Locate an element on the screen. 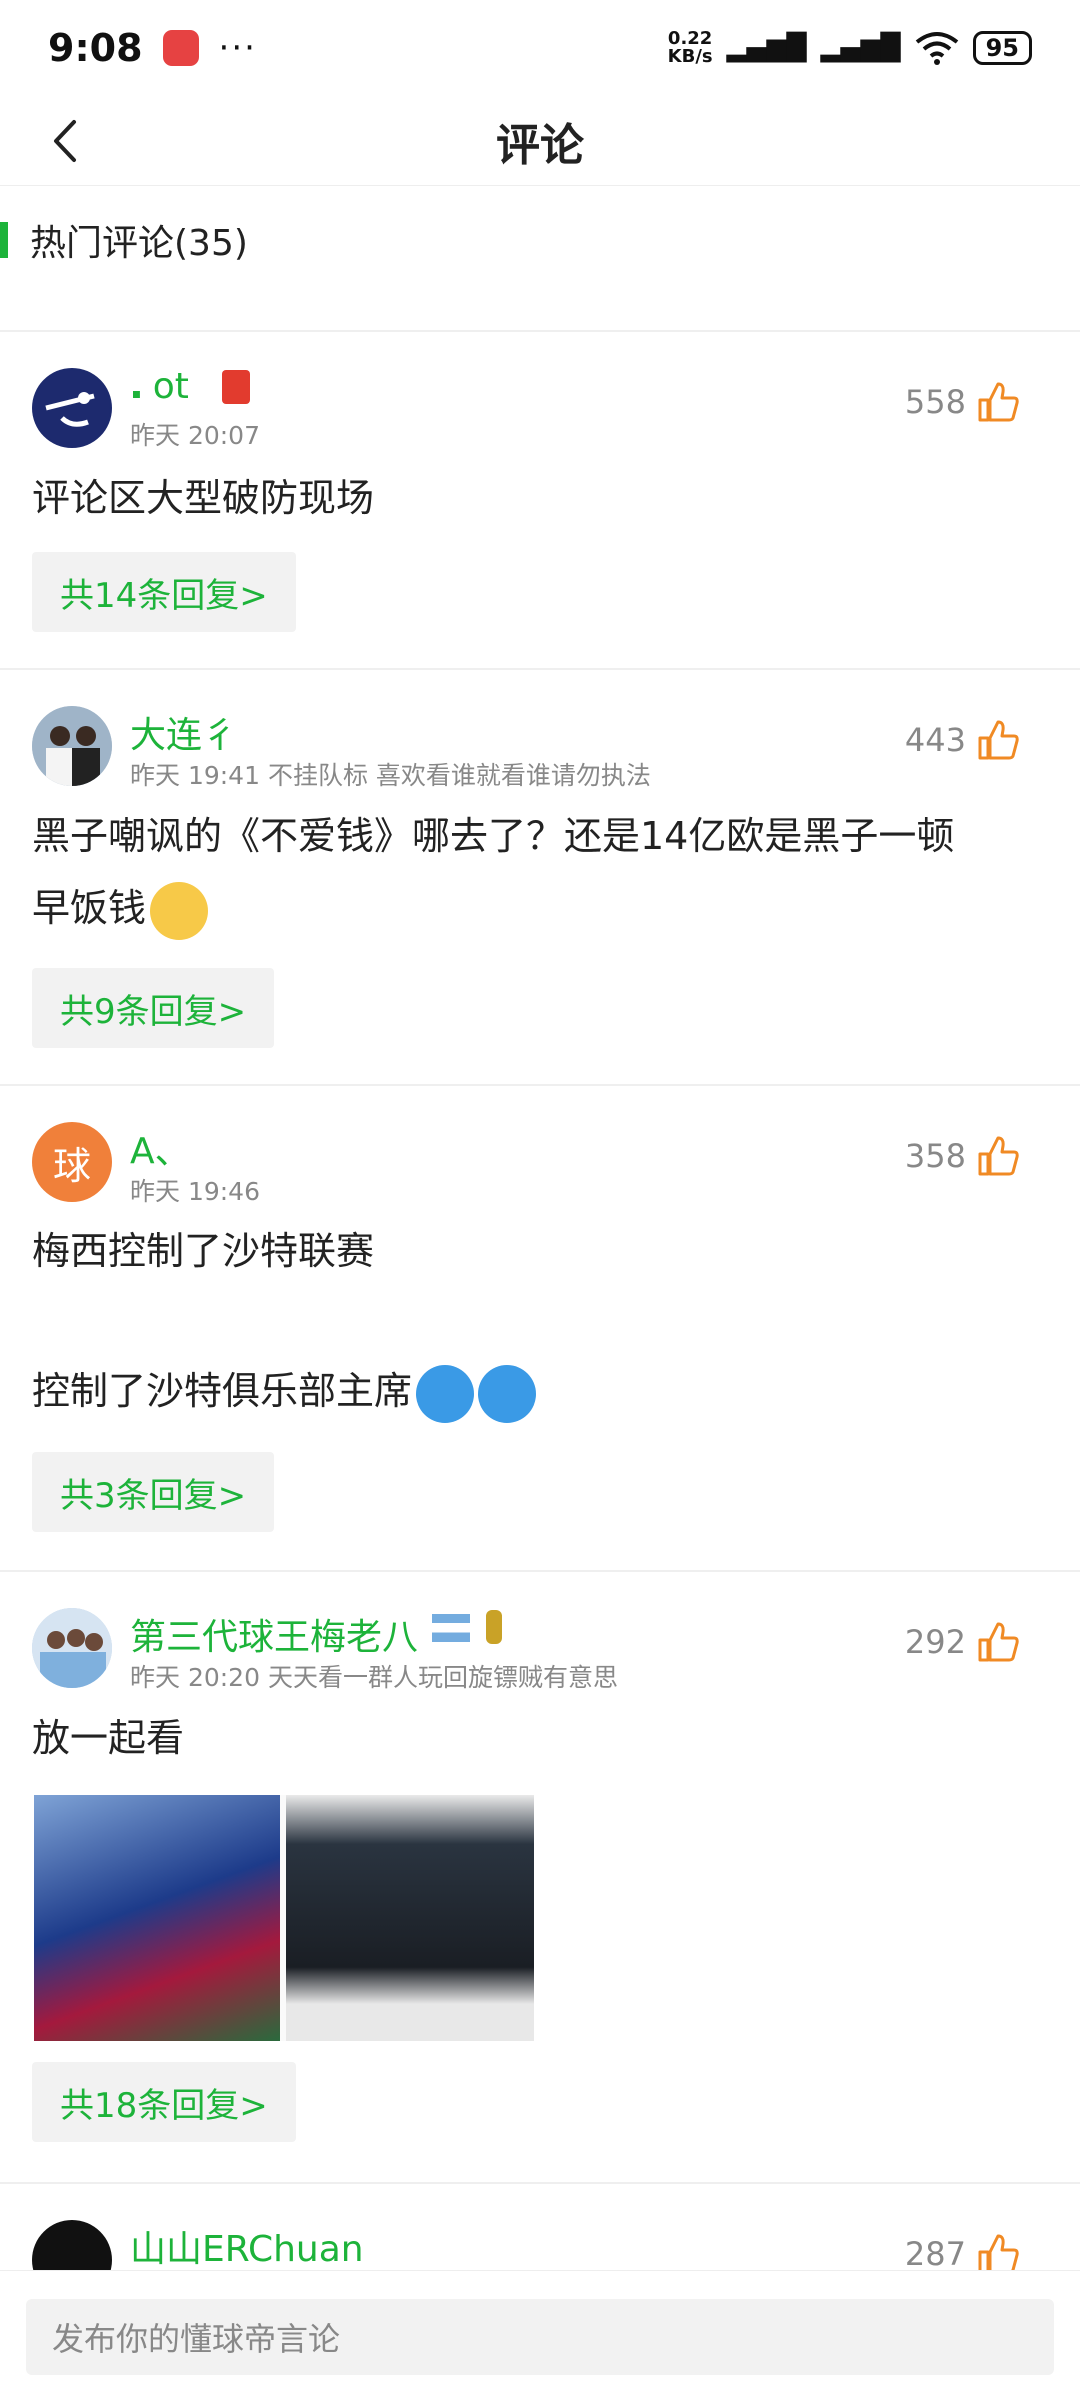  network-speed: 0.22 KB/s is located at coordinates (690, 48).